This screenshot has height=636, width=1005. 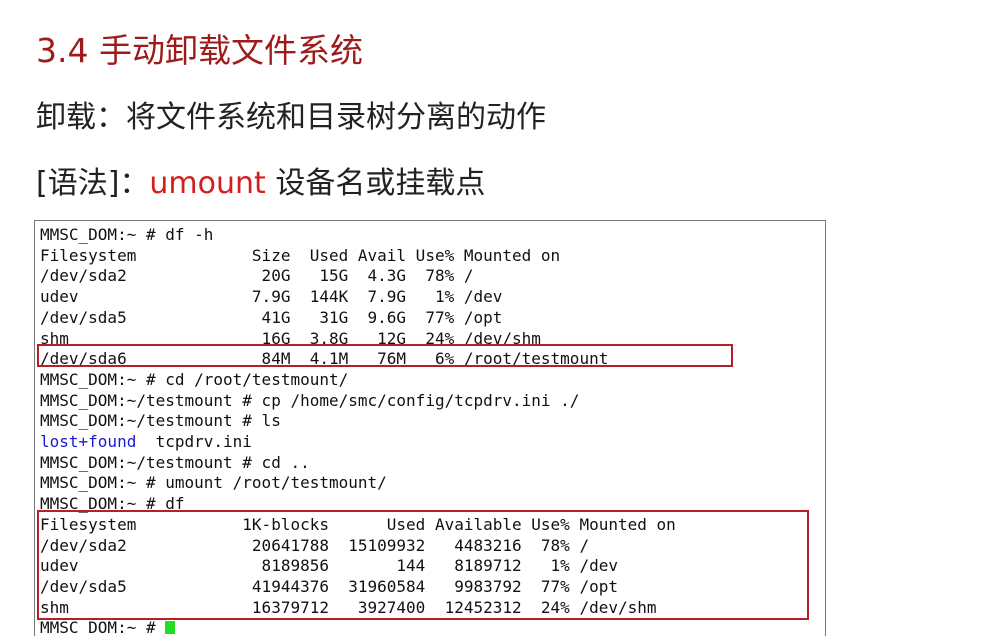 I want to click on syntax-prefix: [语法]：, so click(x=93, y=183).